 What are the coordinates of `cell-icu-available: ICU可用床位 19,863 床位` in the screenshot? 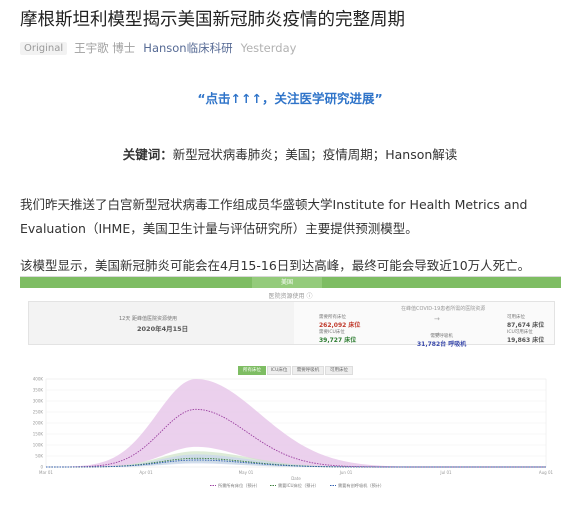 It's located at (525, 336).